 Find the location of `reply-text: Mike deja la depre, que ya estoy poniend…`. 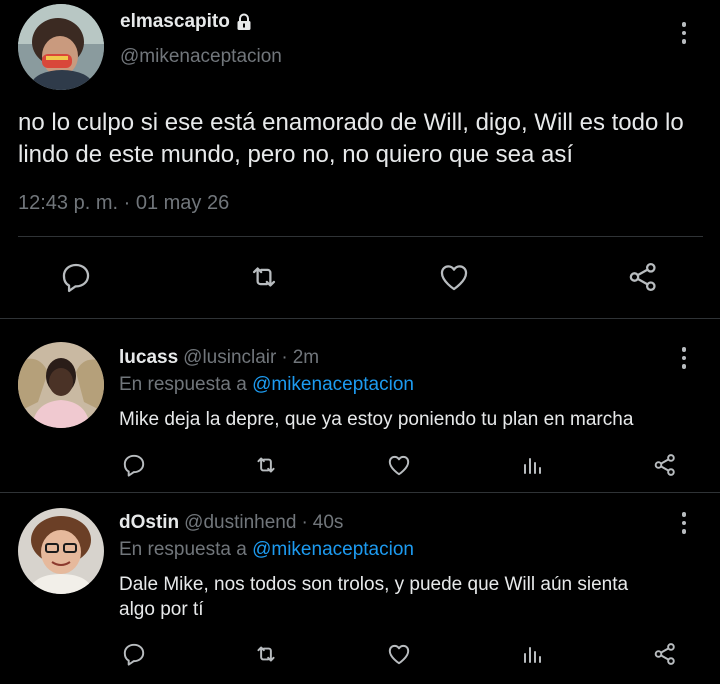

reply-text: Mike deja la depre, que ya estoy poniend… is located at coordinates (376, 419).